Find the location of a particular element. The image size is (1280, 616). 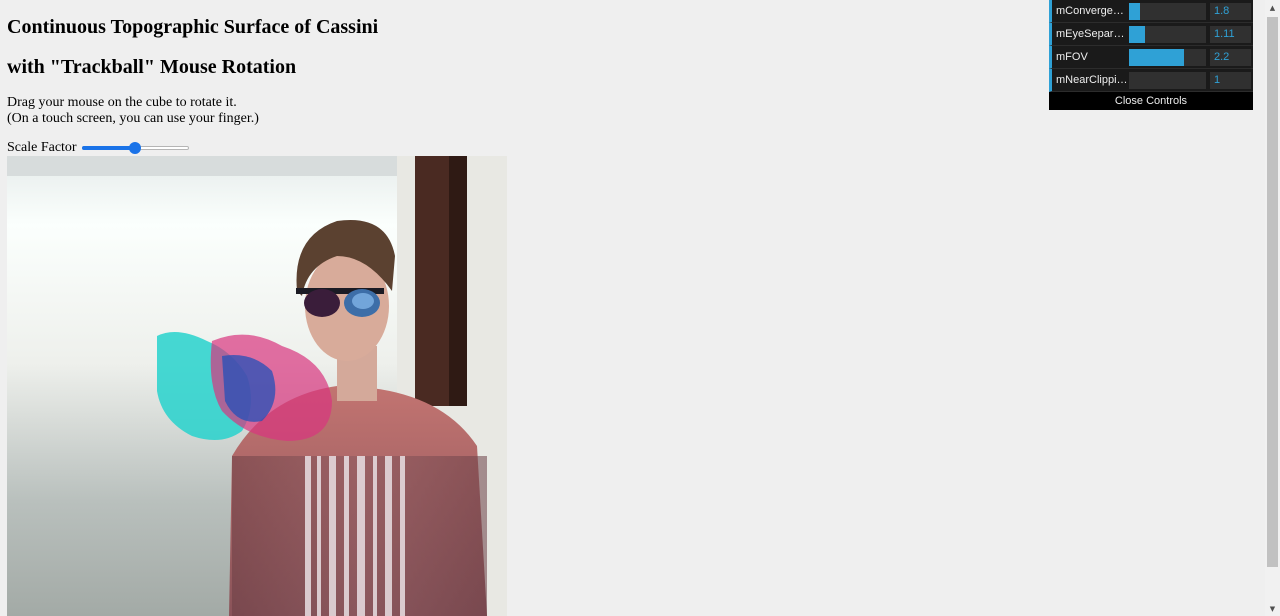

triangle-up-icon: ▲ is located at coordinates (1272, 7).